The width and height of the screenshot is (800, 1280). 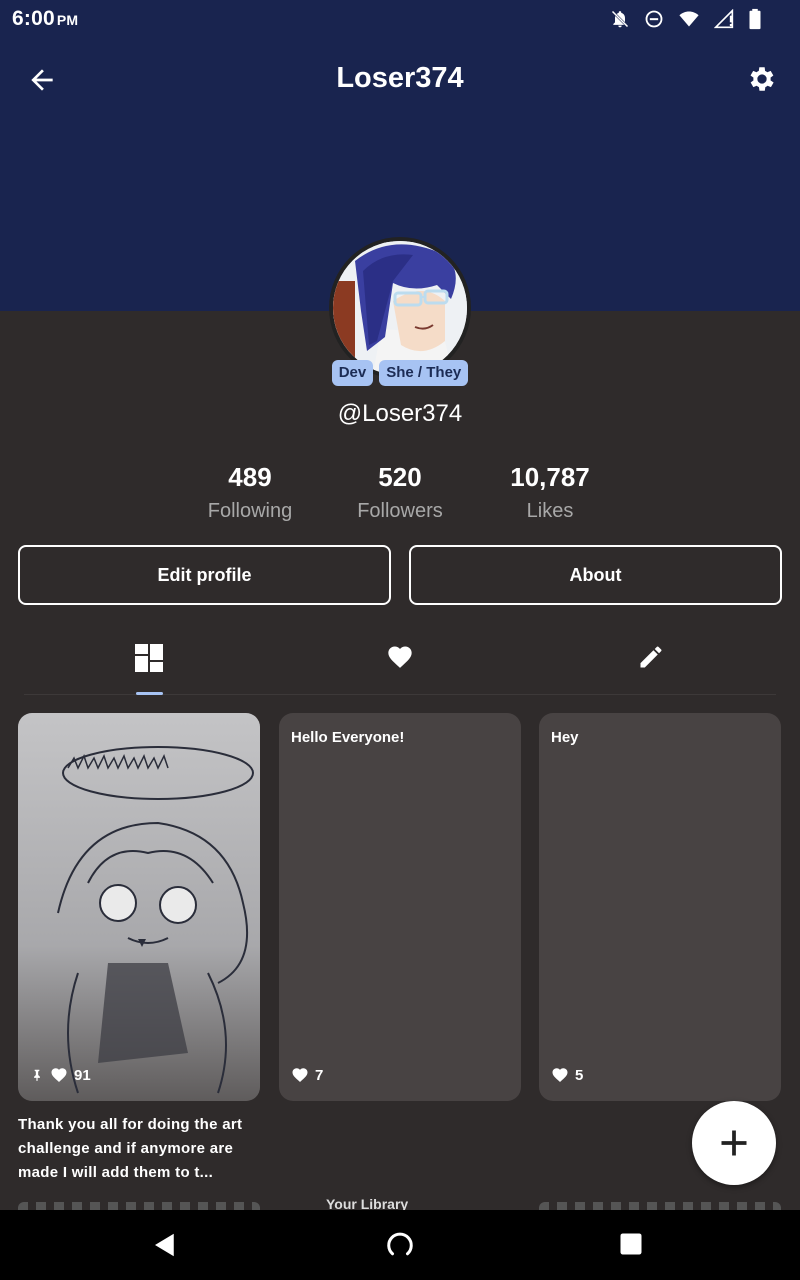 I want to click on settings-button, so click(x=762, y=79).